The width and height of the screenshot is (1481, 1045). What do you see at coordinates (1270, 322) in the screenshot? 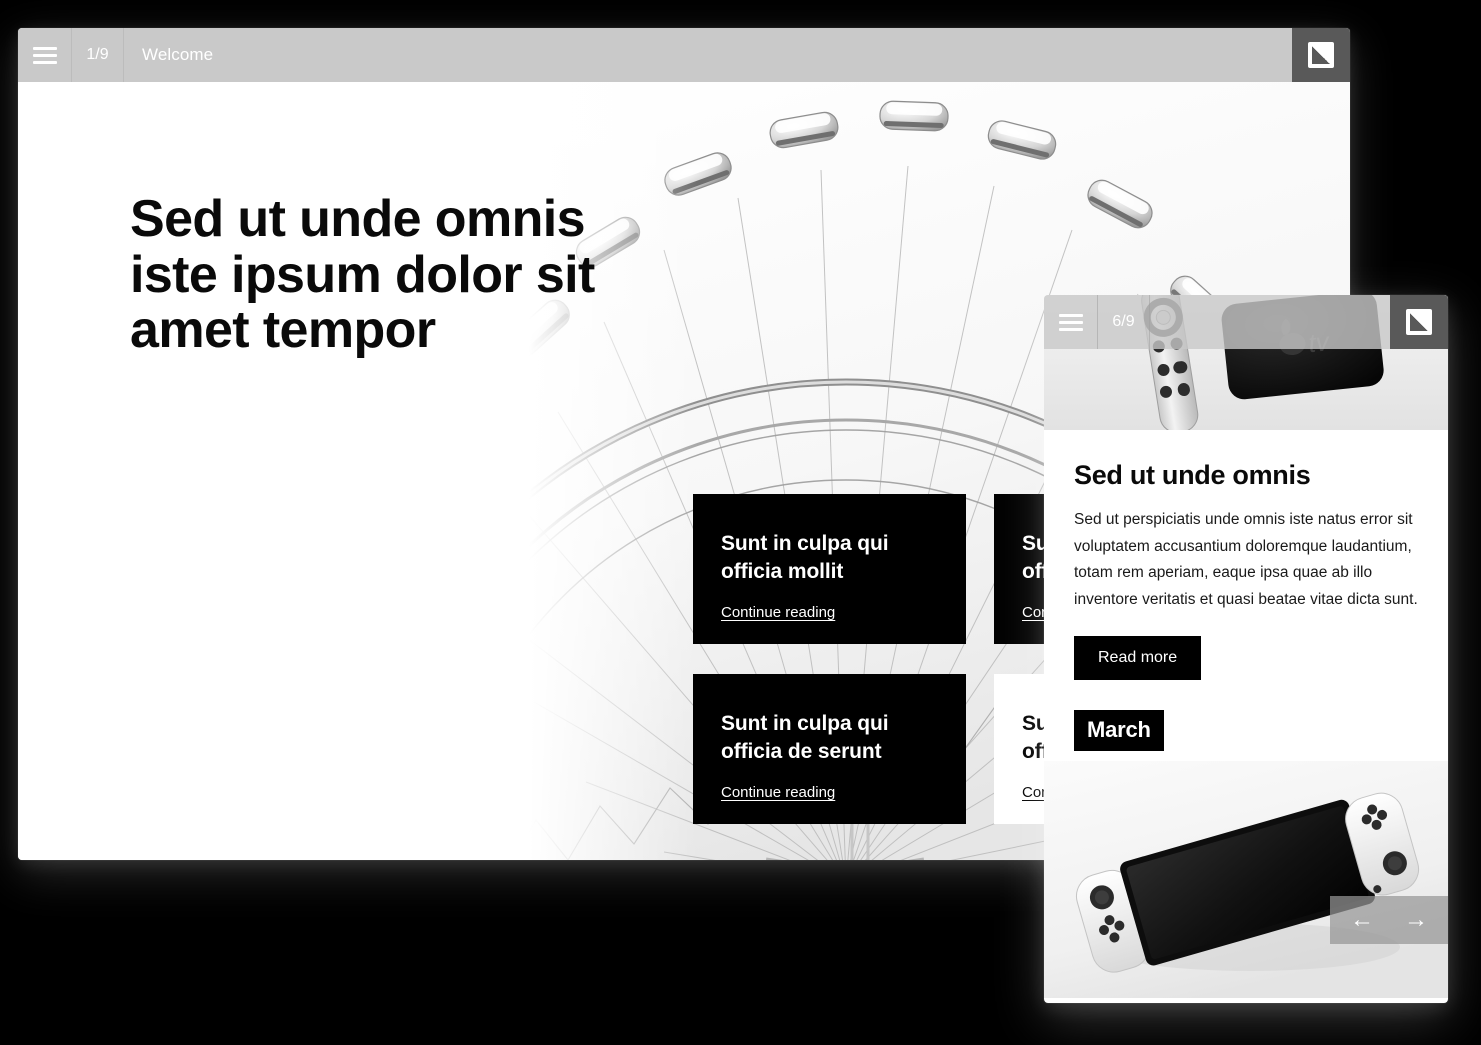
I see `appbar-spacer` at bounding box center [1270, 322].